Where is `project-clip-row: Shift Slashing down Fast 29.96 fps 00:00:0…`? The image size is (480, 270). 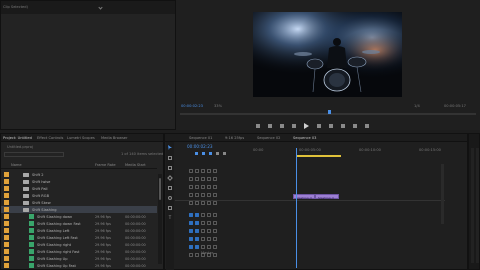
project-clip-row: Shift Slashing down Fast 29.96 fps 00:00:0… is located at coordinates (79, 223).